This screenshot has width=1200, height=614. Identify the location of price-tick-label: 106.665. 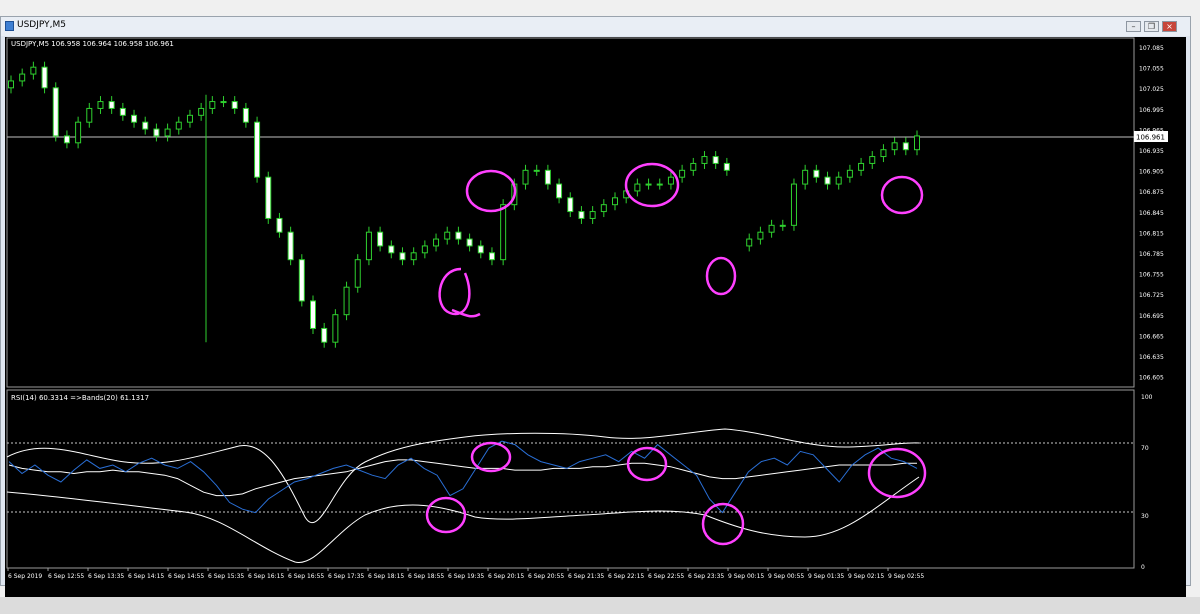
(1151, 336).